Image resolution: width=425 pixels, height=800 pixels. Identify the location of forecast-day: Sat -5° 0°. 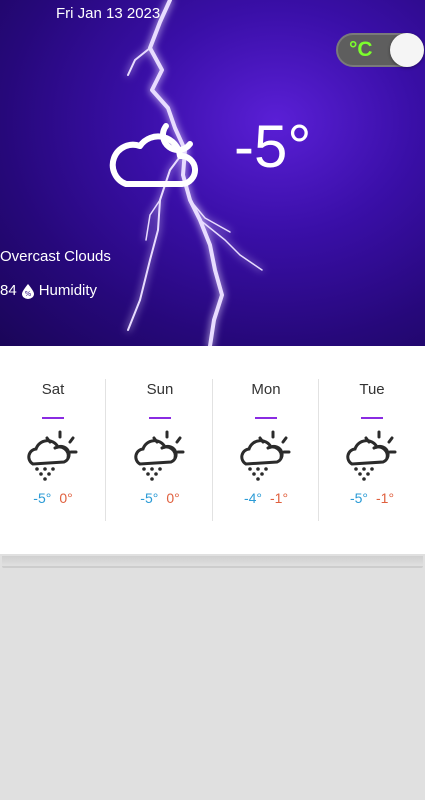
(53, 450).